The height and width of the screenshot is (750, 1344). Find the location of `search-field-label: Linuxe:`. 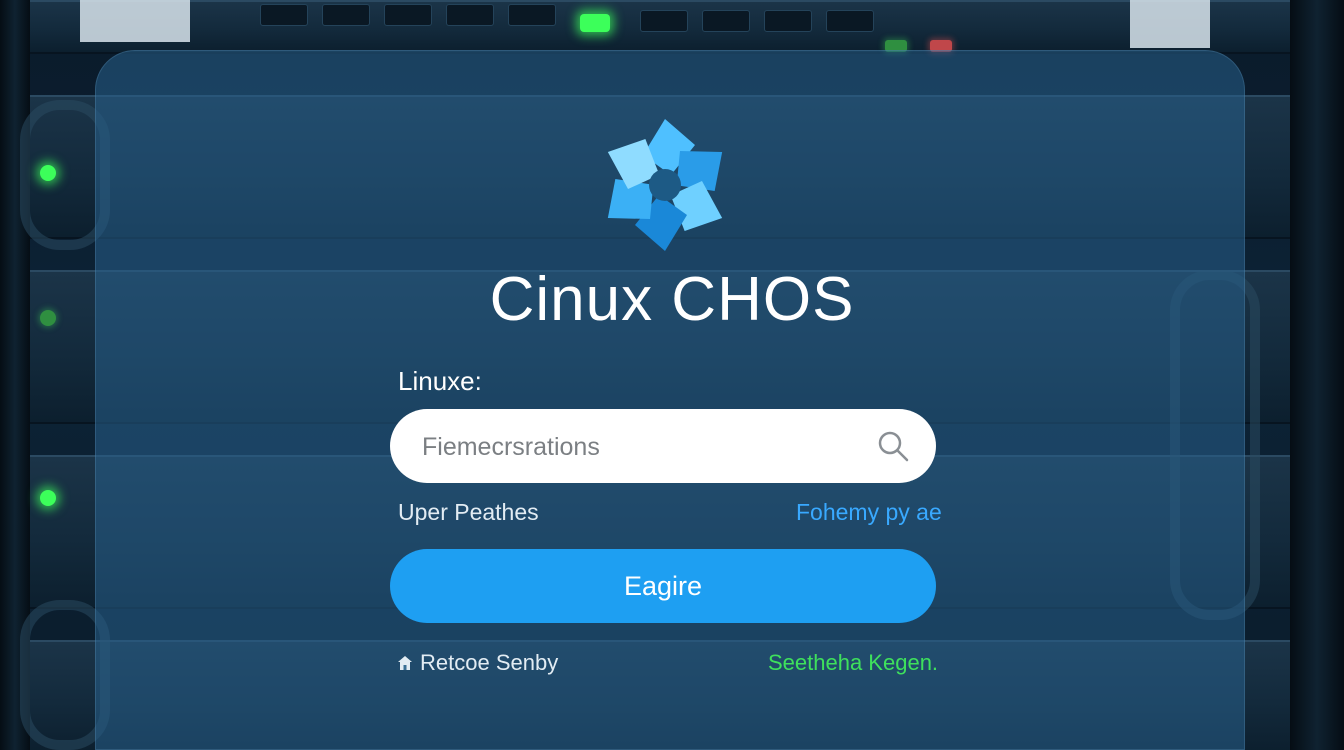

search-field-label: Linuxe: is located at coordinates (440, 381).